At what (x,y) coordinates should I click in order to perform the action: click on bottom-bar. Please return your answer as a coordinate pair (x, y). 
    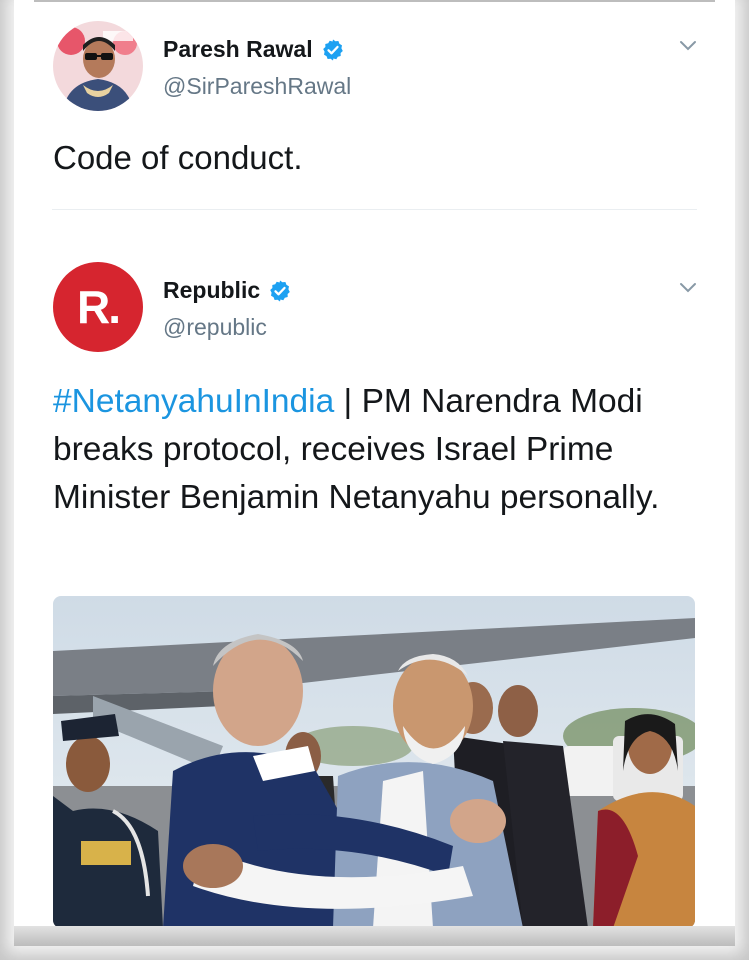
    Looking at the image, I should click on (374, 936).